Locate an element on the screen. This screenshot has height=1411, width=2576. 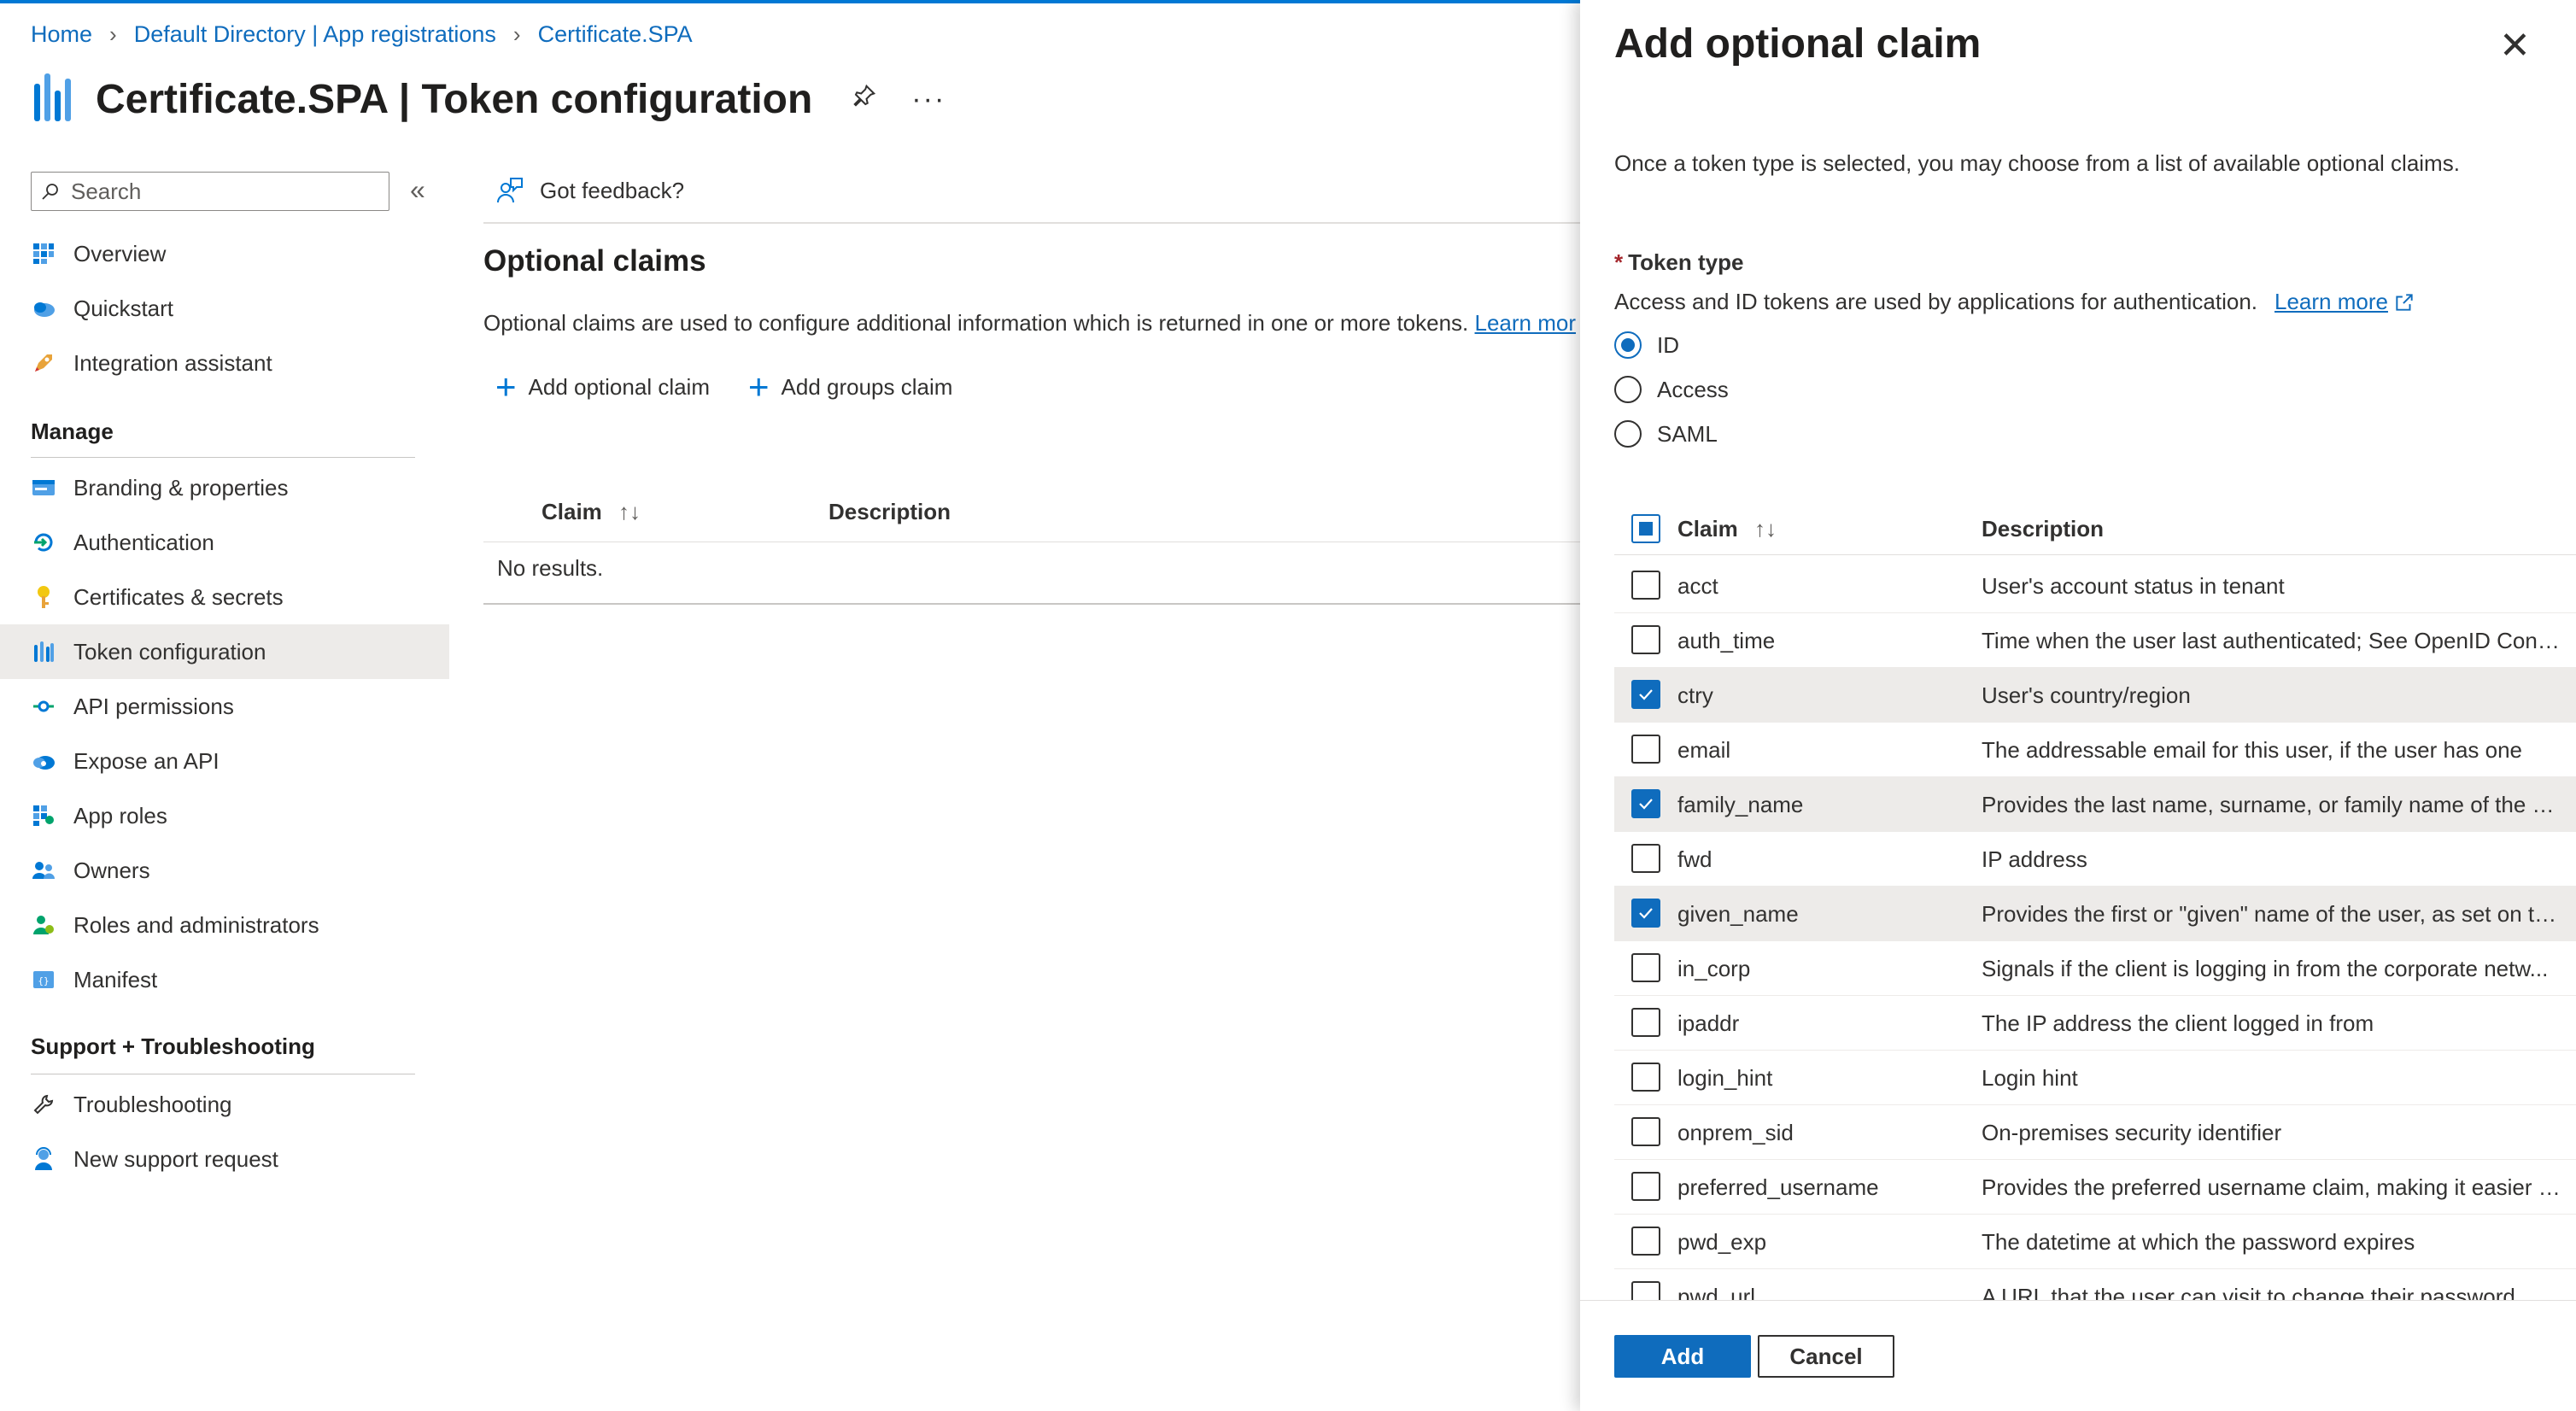
token-type-radio-saml: SAML is located at coordinates (1666, 434).